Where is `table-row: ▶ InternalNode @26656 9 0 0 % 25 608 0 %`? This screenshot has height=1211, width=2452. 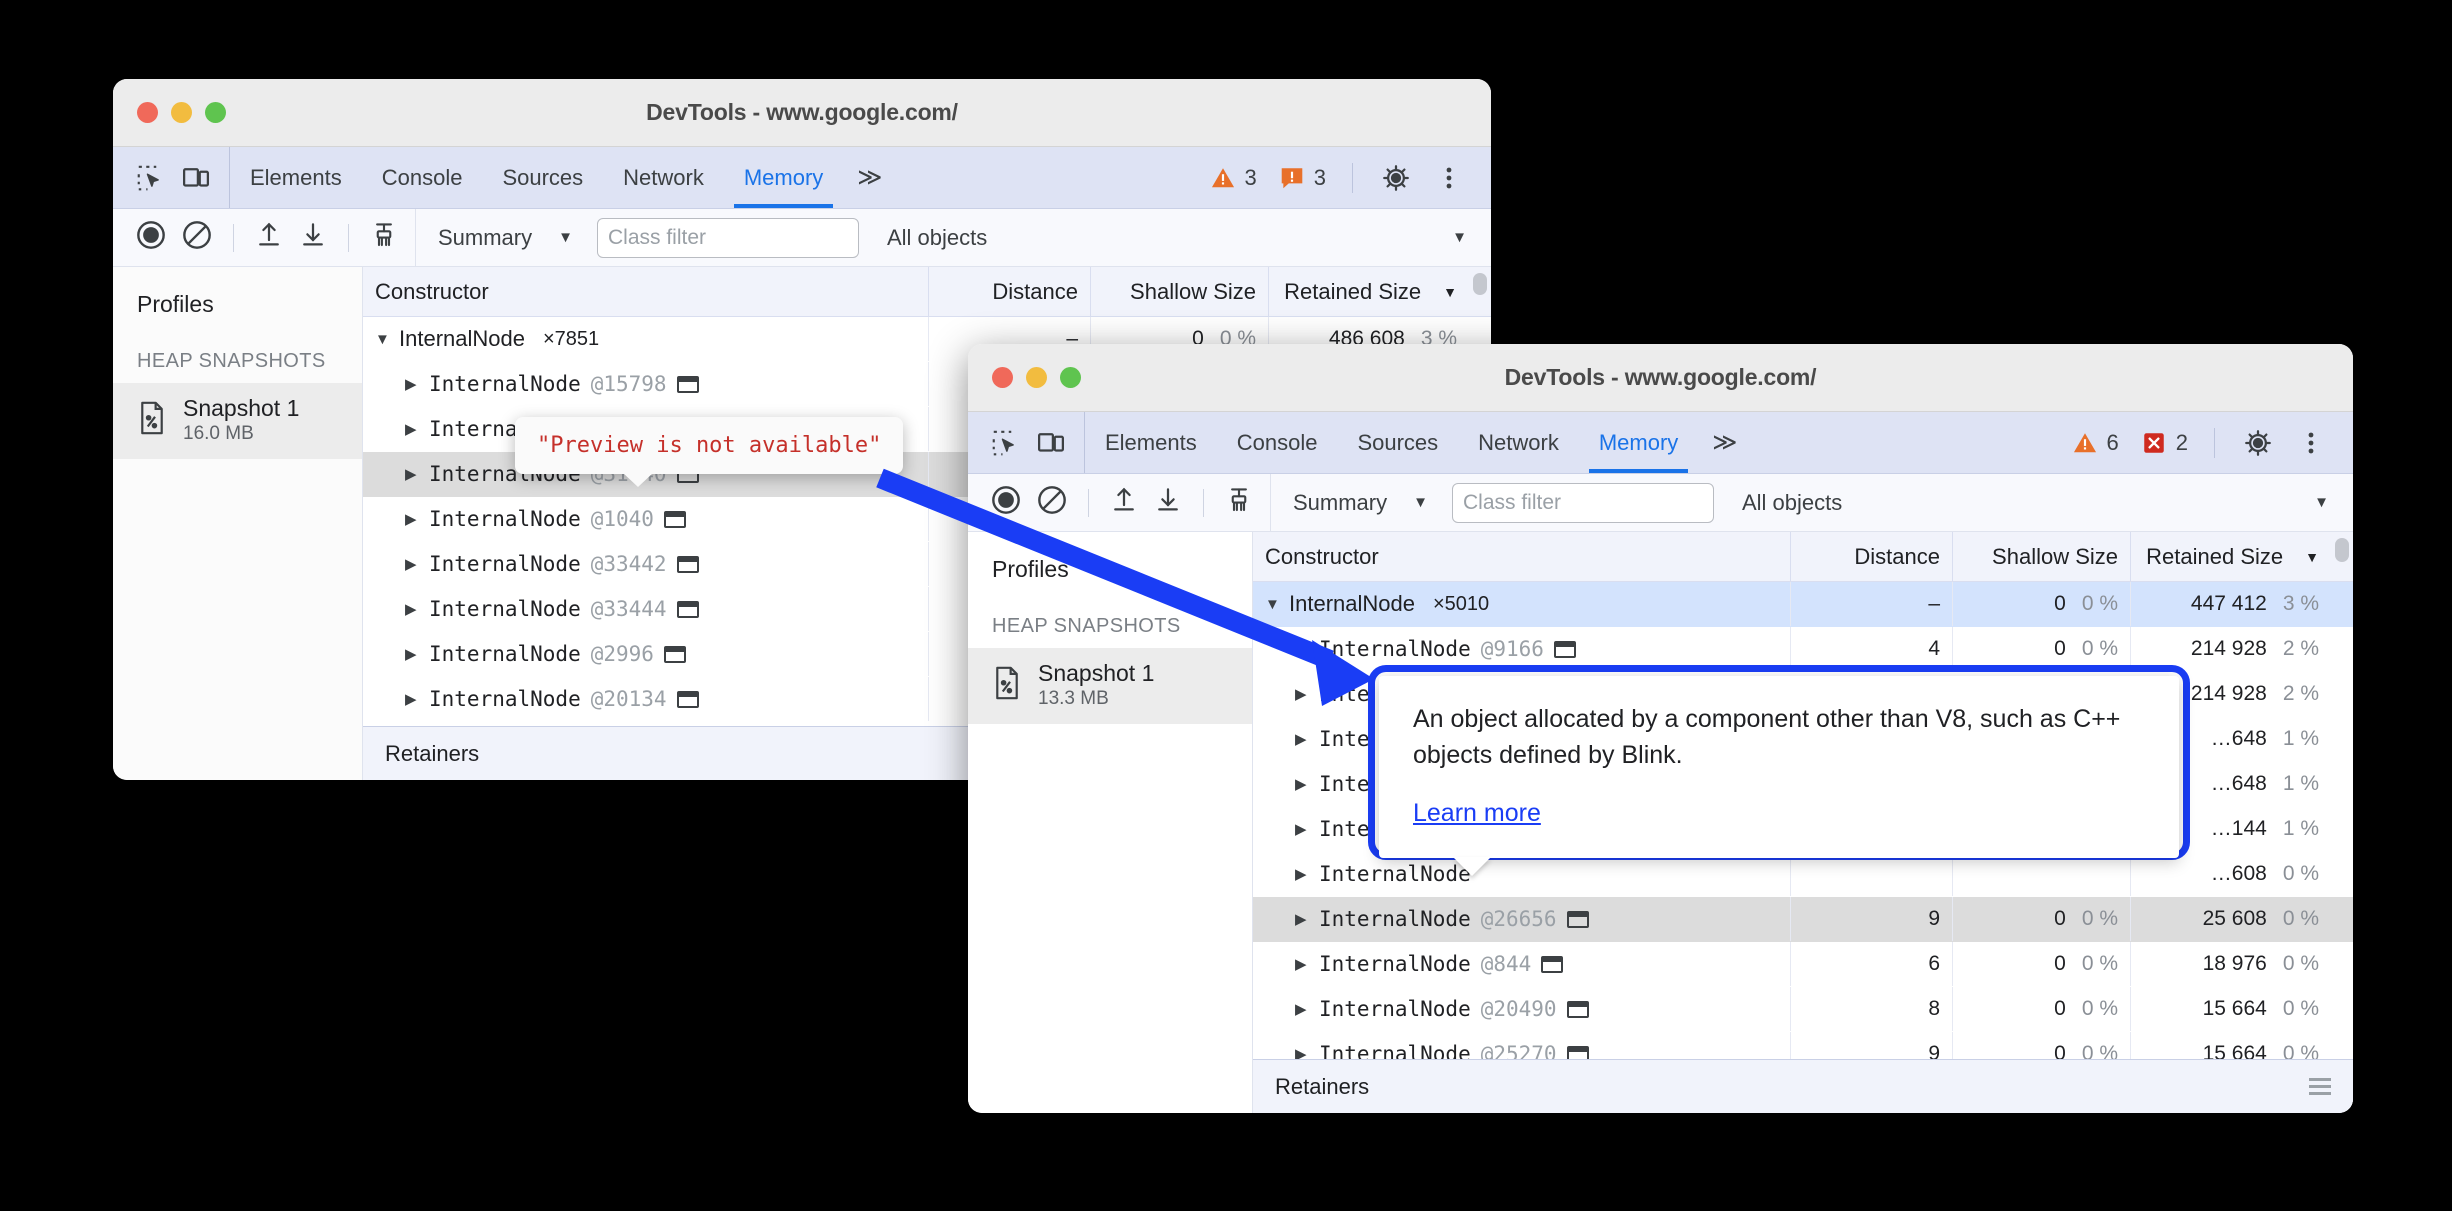 table-row: ▶ InternalNode @26656 9 0 0 % 25 608 0 % is located at coordinates (1803, 919).